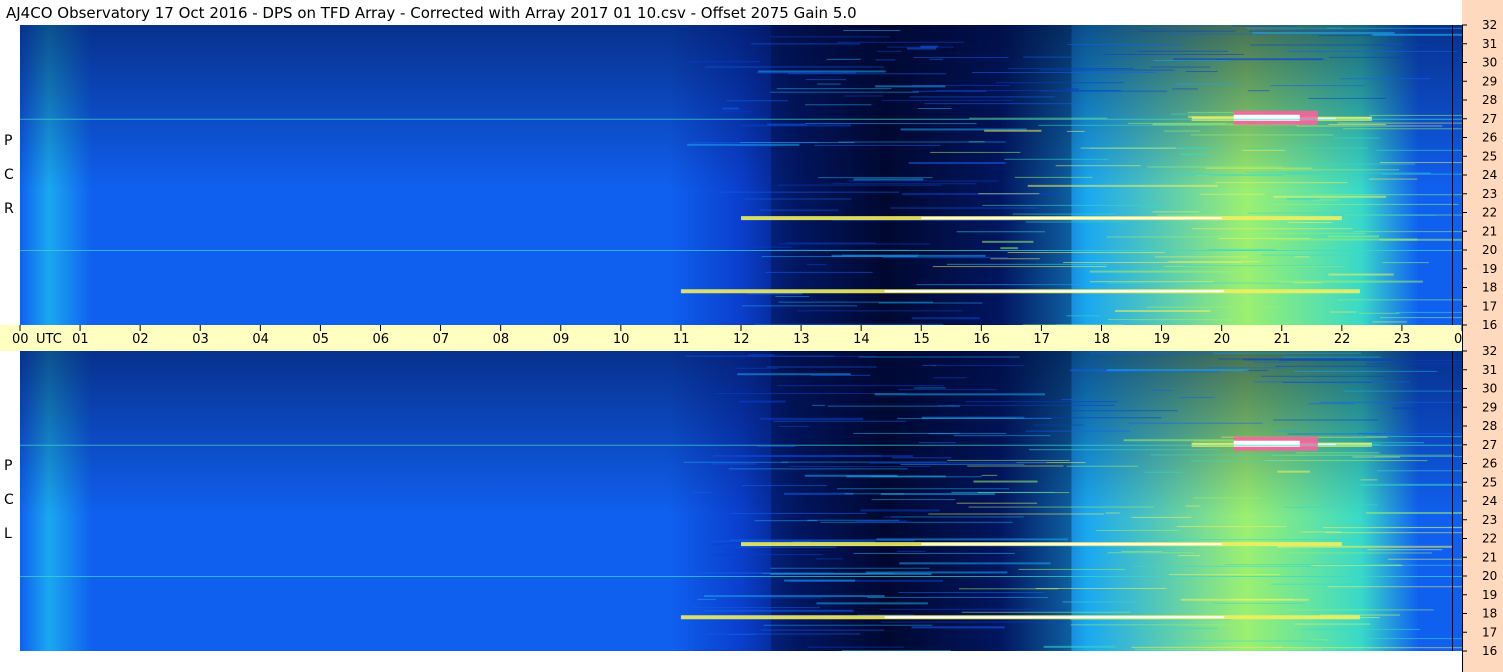 Image resolution: width=1503 pixels, height=672 pixels. Describe the element at coordinates (1489, 557) in the screenshot. I see `frequency-tick-label: 21` at that location.